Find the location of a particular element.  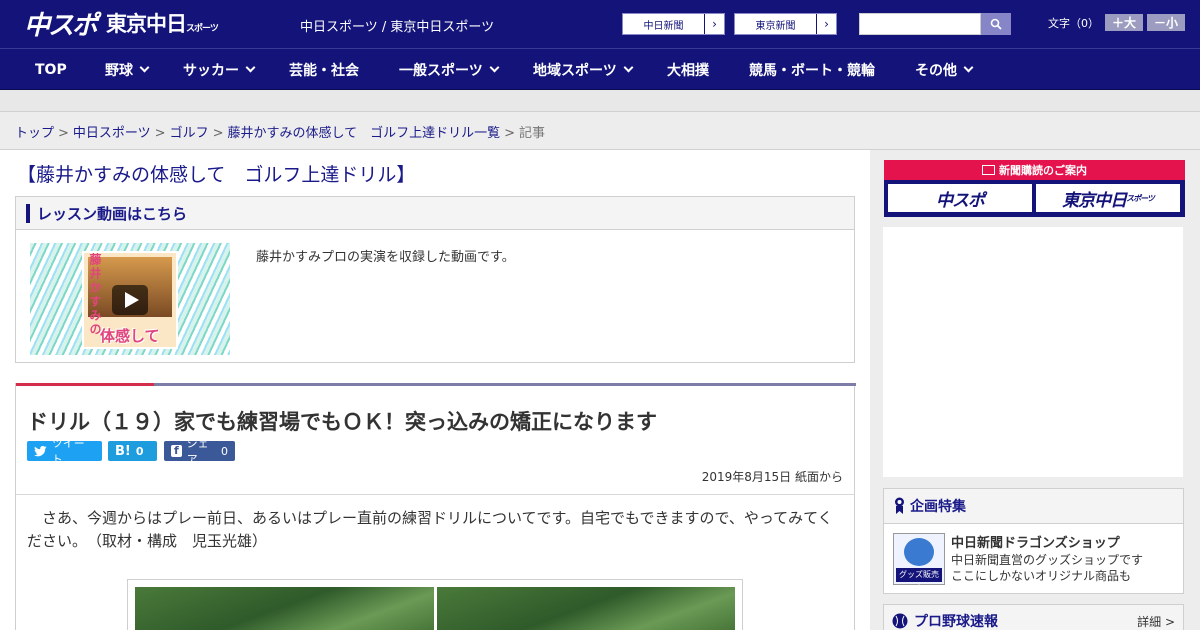

header-band is located at coordinates (600, 101).